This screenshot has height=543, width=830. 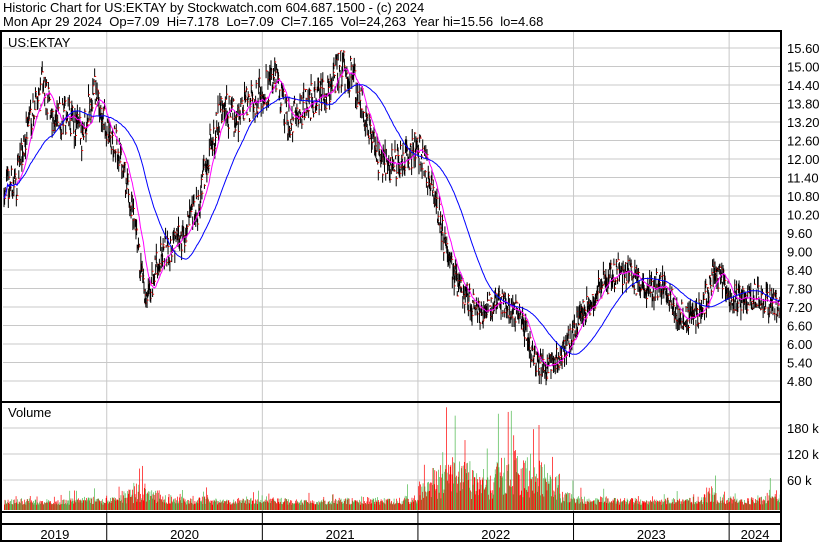 What do you see at coordinates (803, 67) in the screenshot?
I see `price-tick-label: 15.00` at bounding box center [803, 67].